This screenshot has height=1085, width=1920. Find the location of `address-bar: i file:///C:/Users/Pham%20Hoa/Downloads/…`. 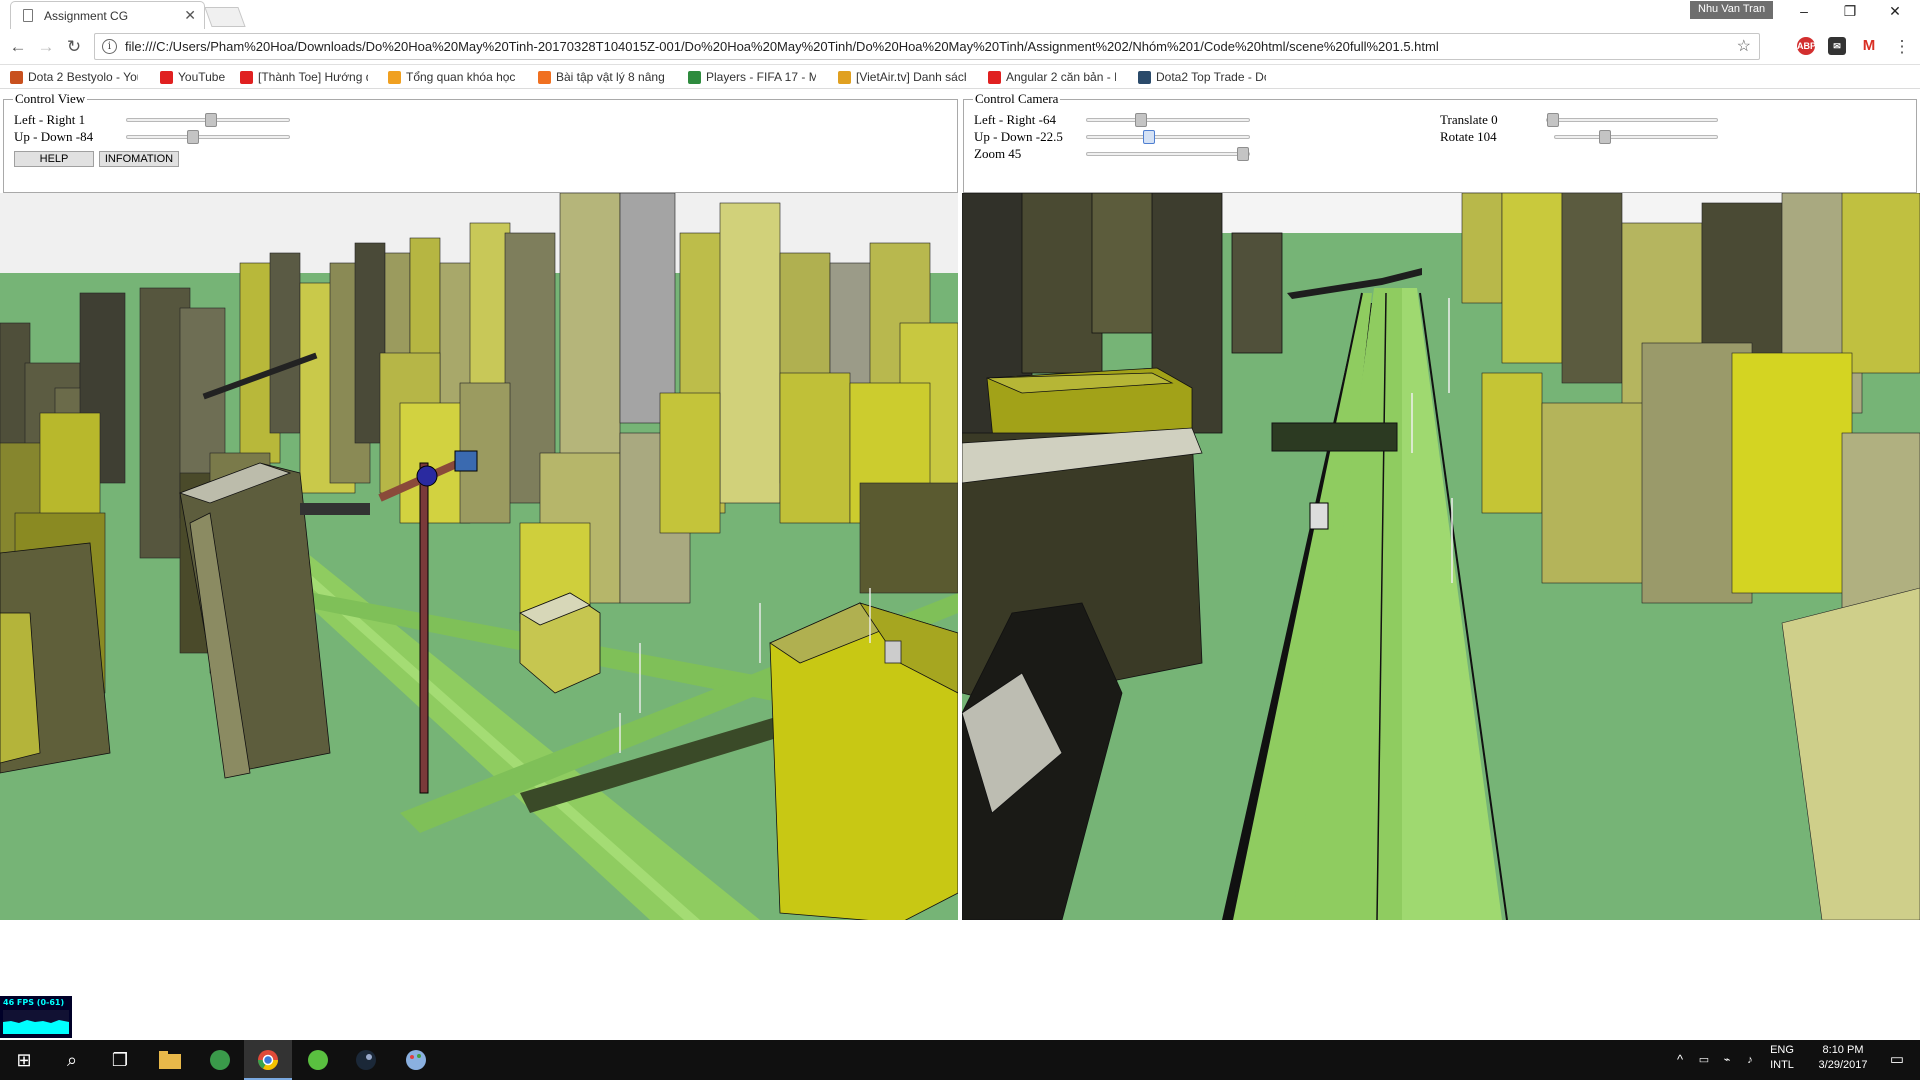

address-bar: i file:///C:/Users/Pham%20Hoa/Downloads/… is located at coordinates (927, 46).